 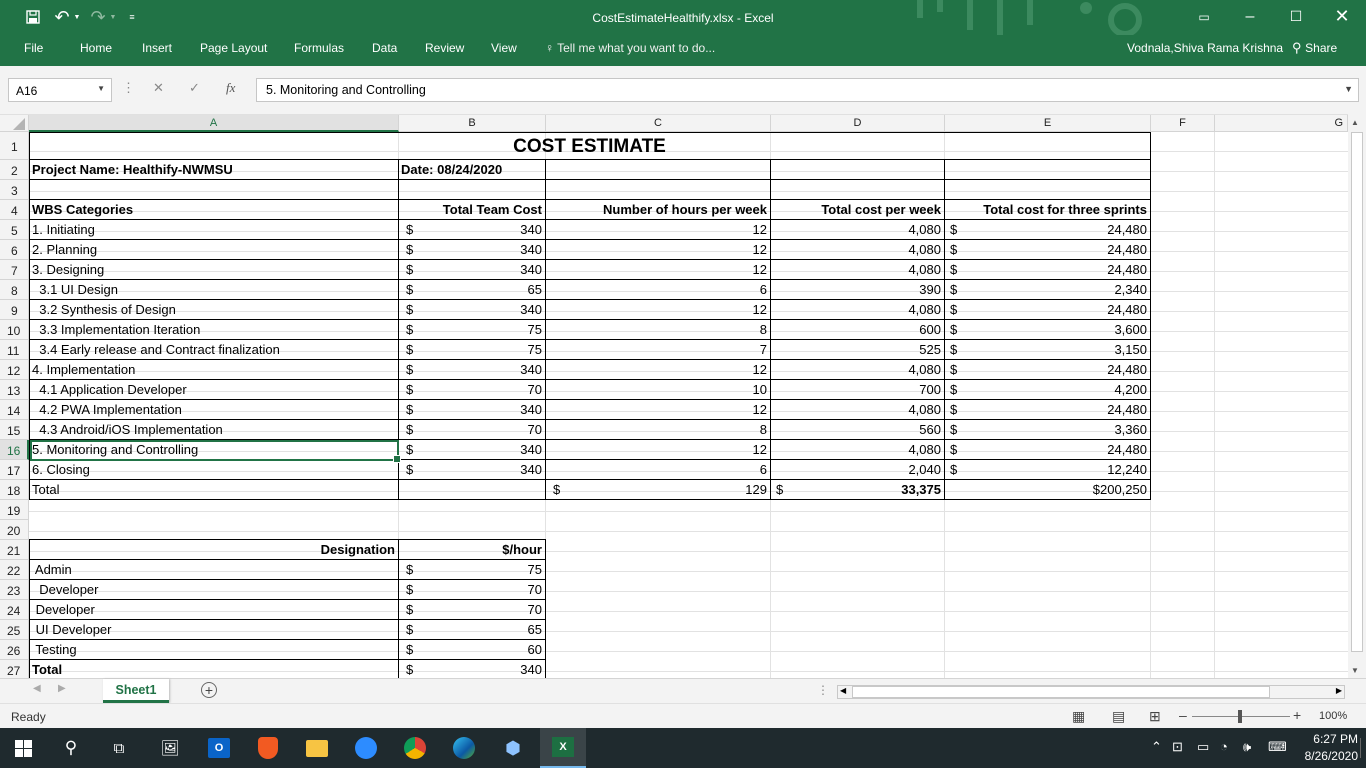 I want to click on header-cell: WBS Categories, so click(x=213, y=210).